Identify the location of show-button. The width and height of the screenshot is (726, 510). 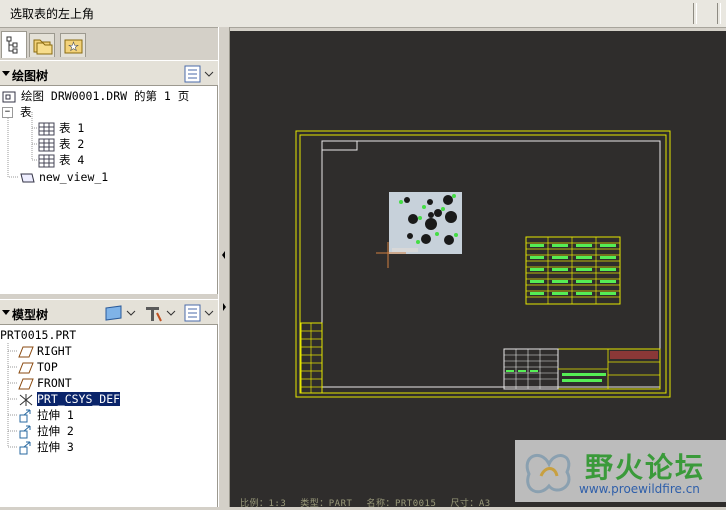
(120, 313).